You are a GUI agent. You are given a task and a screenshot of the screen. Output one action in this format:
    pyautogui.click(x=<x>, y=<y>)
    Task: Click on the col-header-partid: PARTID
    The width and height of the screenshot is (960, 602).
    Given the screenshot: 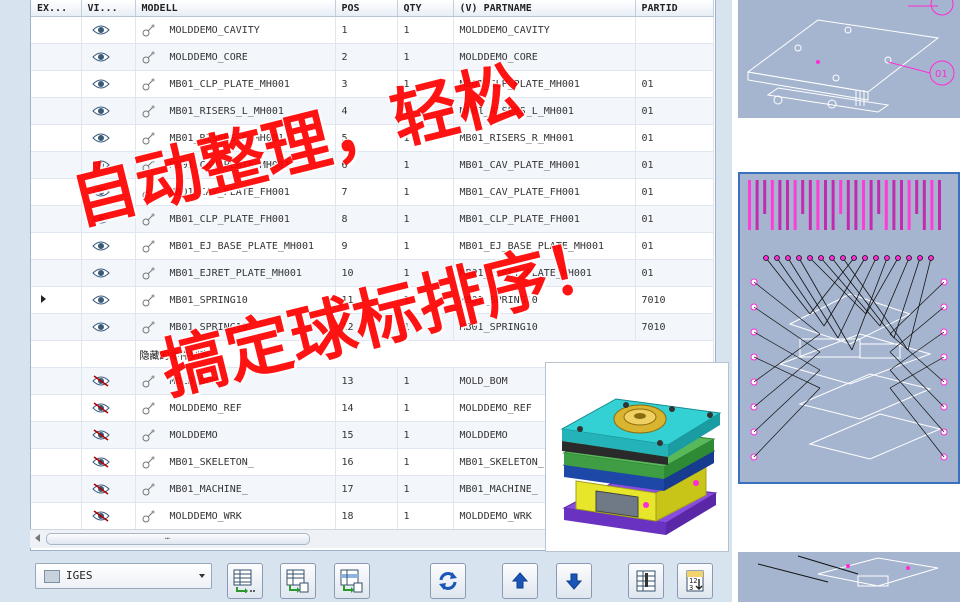 What is the action you would take?
    pyautogui.click(x=674, y=8)
    